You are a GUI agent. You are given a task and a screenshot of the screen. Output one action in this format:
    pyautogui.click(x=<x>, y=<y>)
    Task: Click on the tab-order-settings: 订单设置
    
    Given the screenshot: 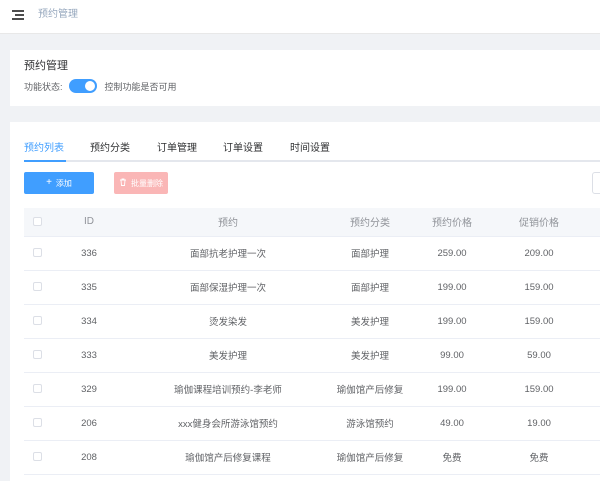 What is the action you would take?
    pyautogui.click(x=243, y=149)
    